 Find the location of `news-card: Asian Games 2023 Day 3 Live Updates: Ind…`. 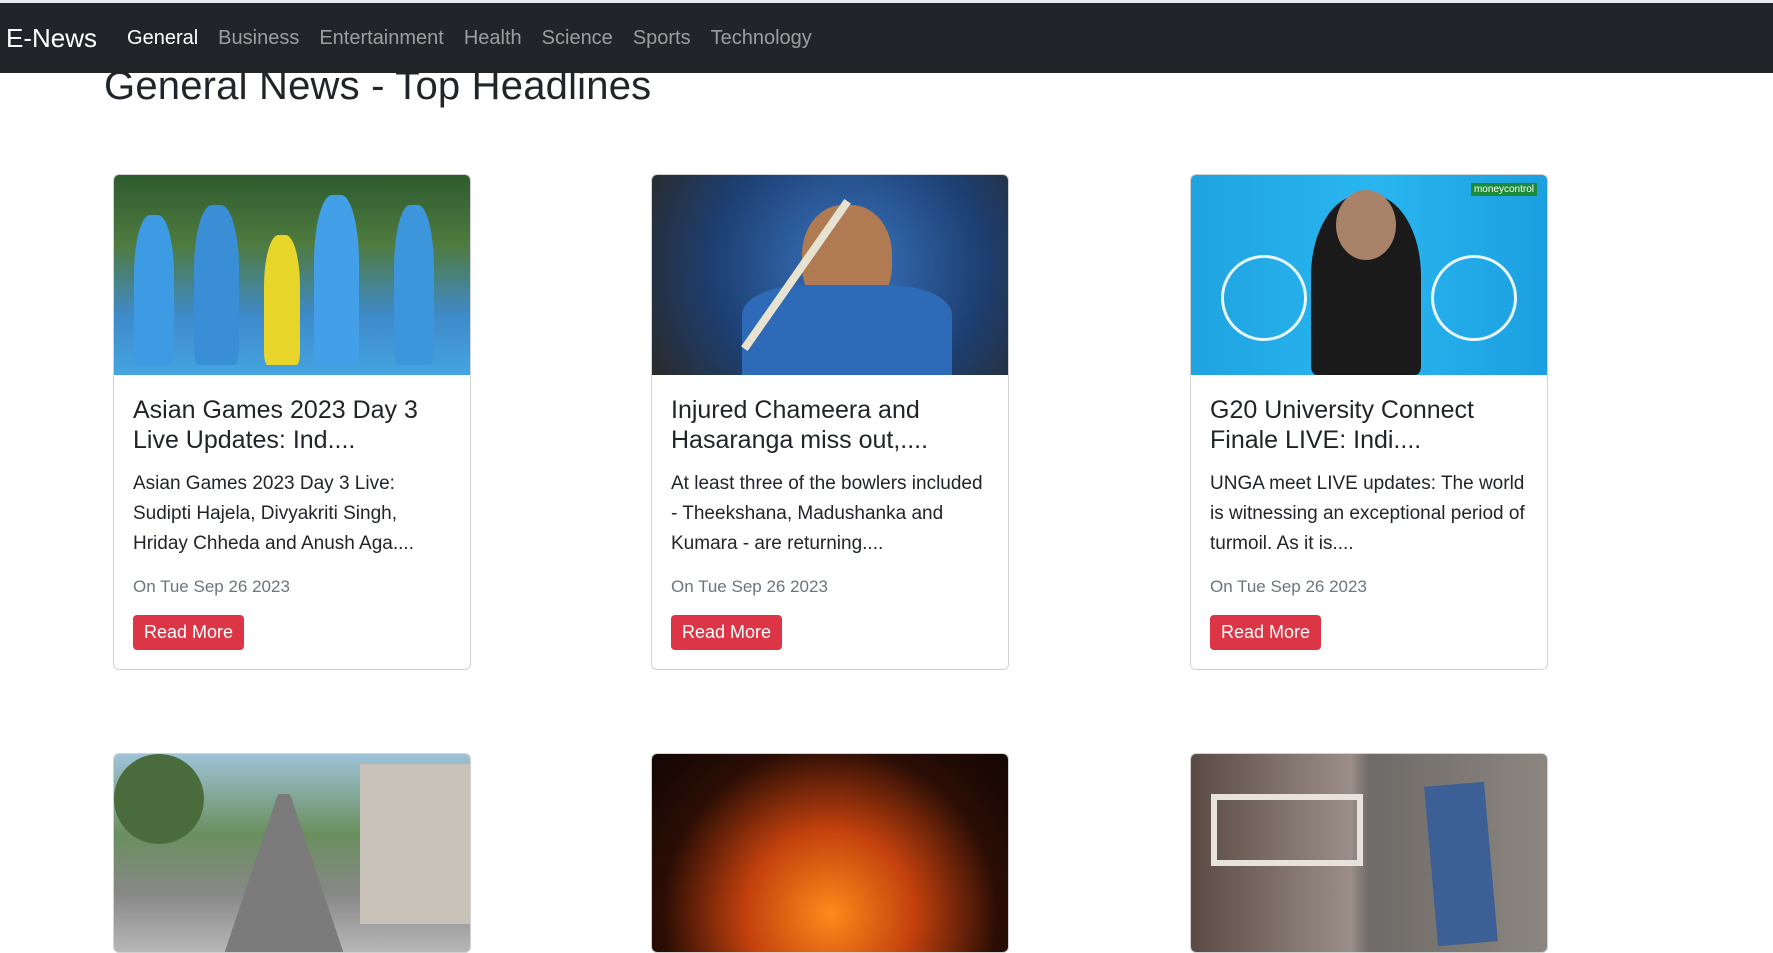

news-card: Asian Games 2023 Day 3 Live Updates: Ind… is located at coordinates (292, 422).